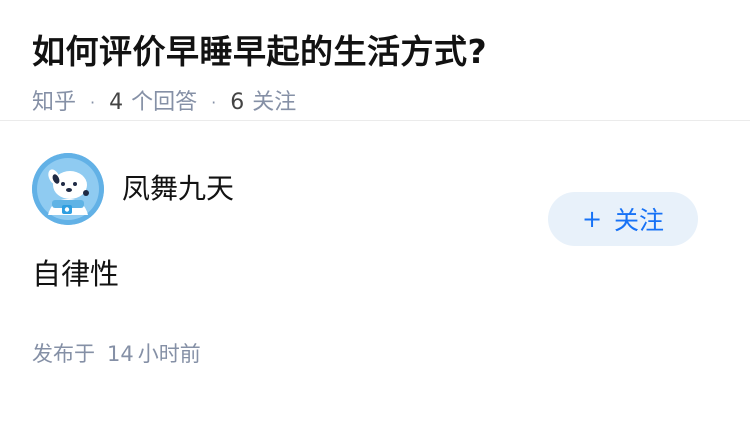 The width and height of the screenshot is (750, 434). What do you see at coordinates (164, 102) in the screenshot?
I see `answer-count-label: 个回答` at bounding box center [164, 102].